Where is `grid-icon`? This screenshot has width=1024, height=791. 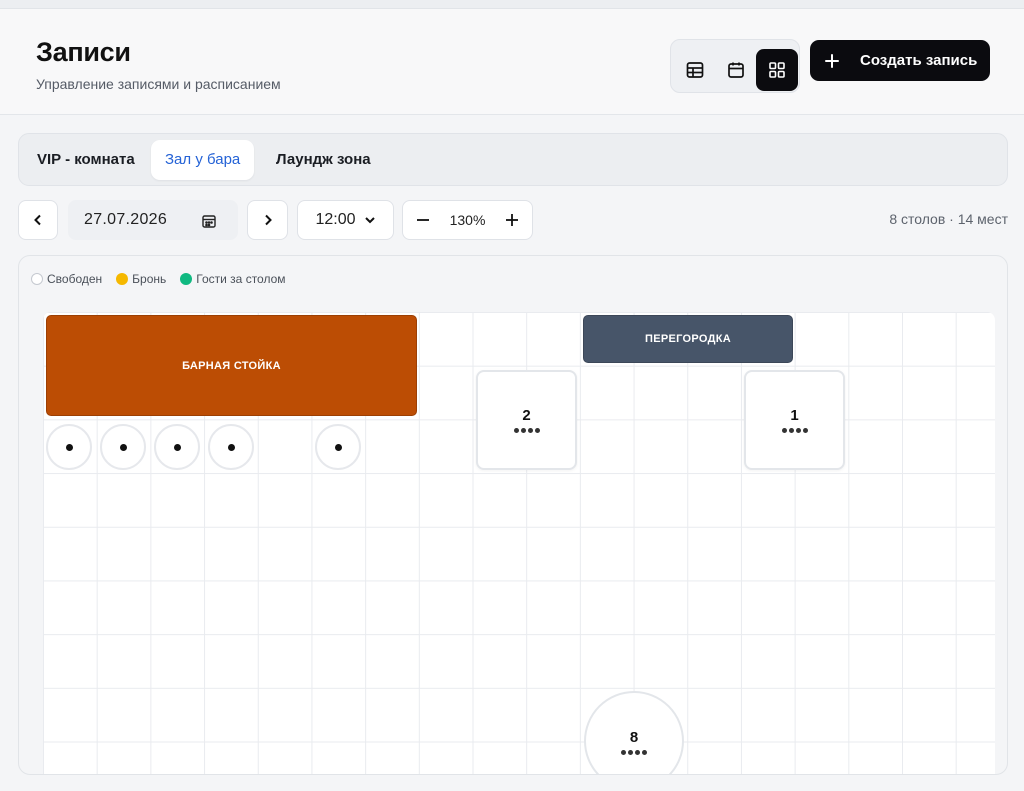 grid-icon is located at coordinates (777, 70).